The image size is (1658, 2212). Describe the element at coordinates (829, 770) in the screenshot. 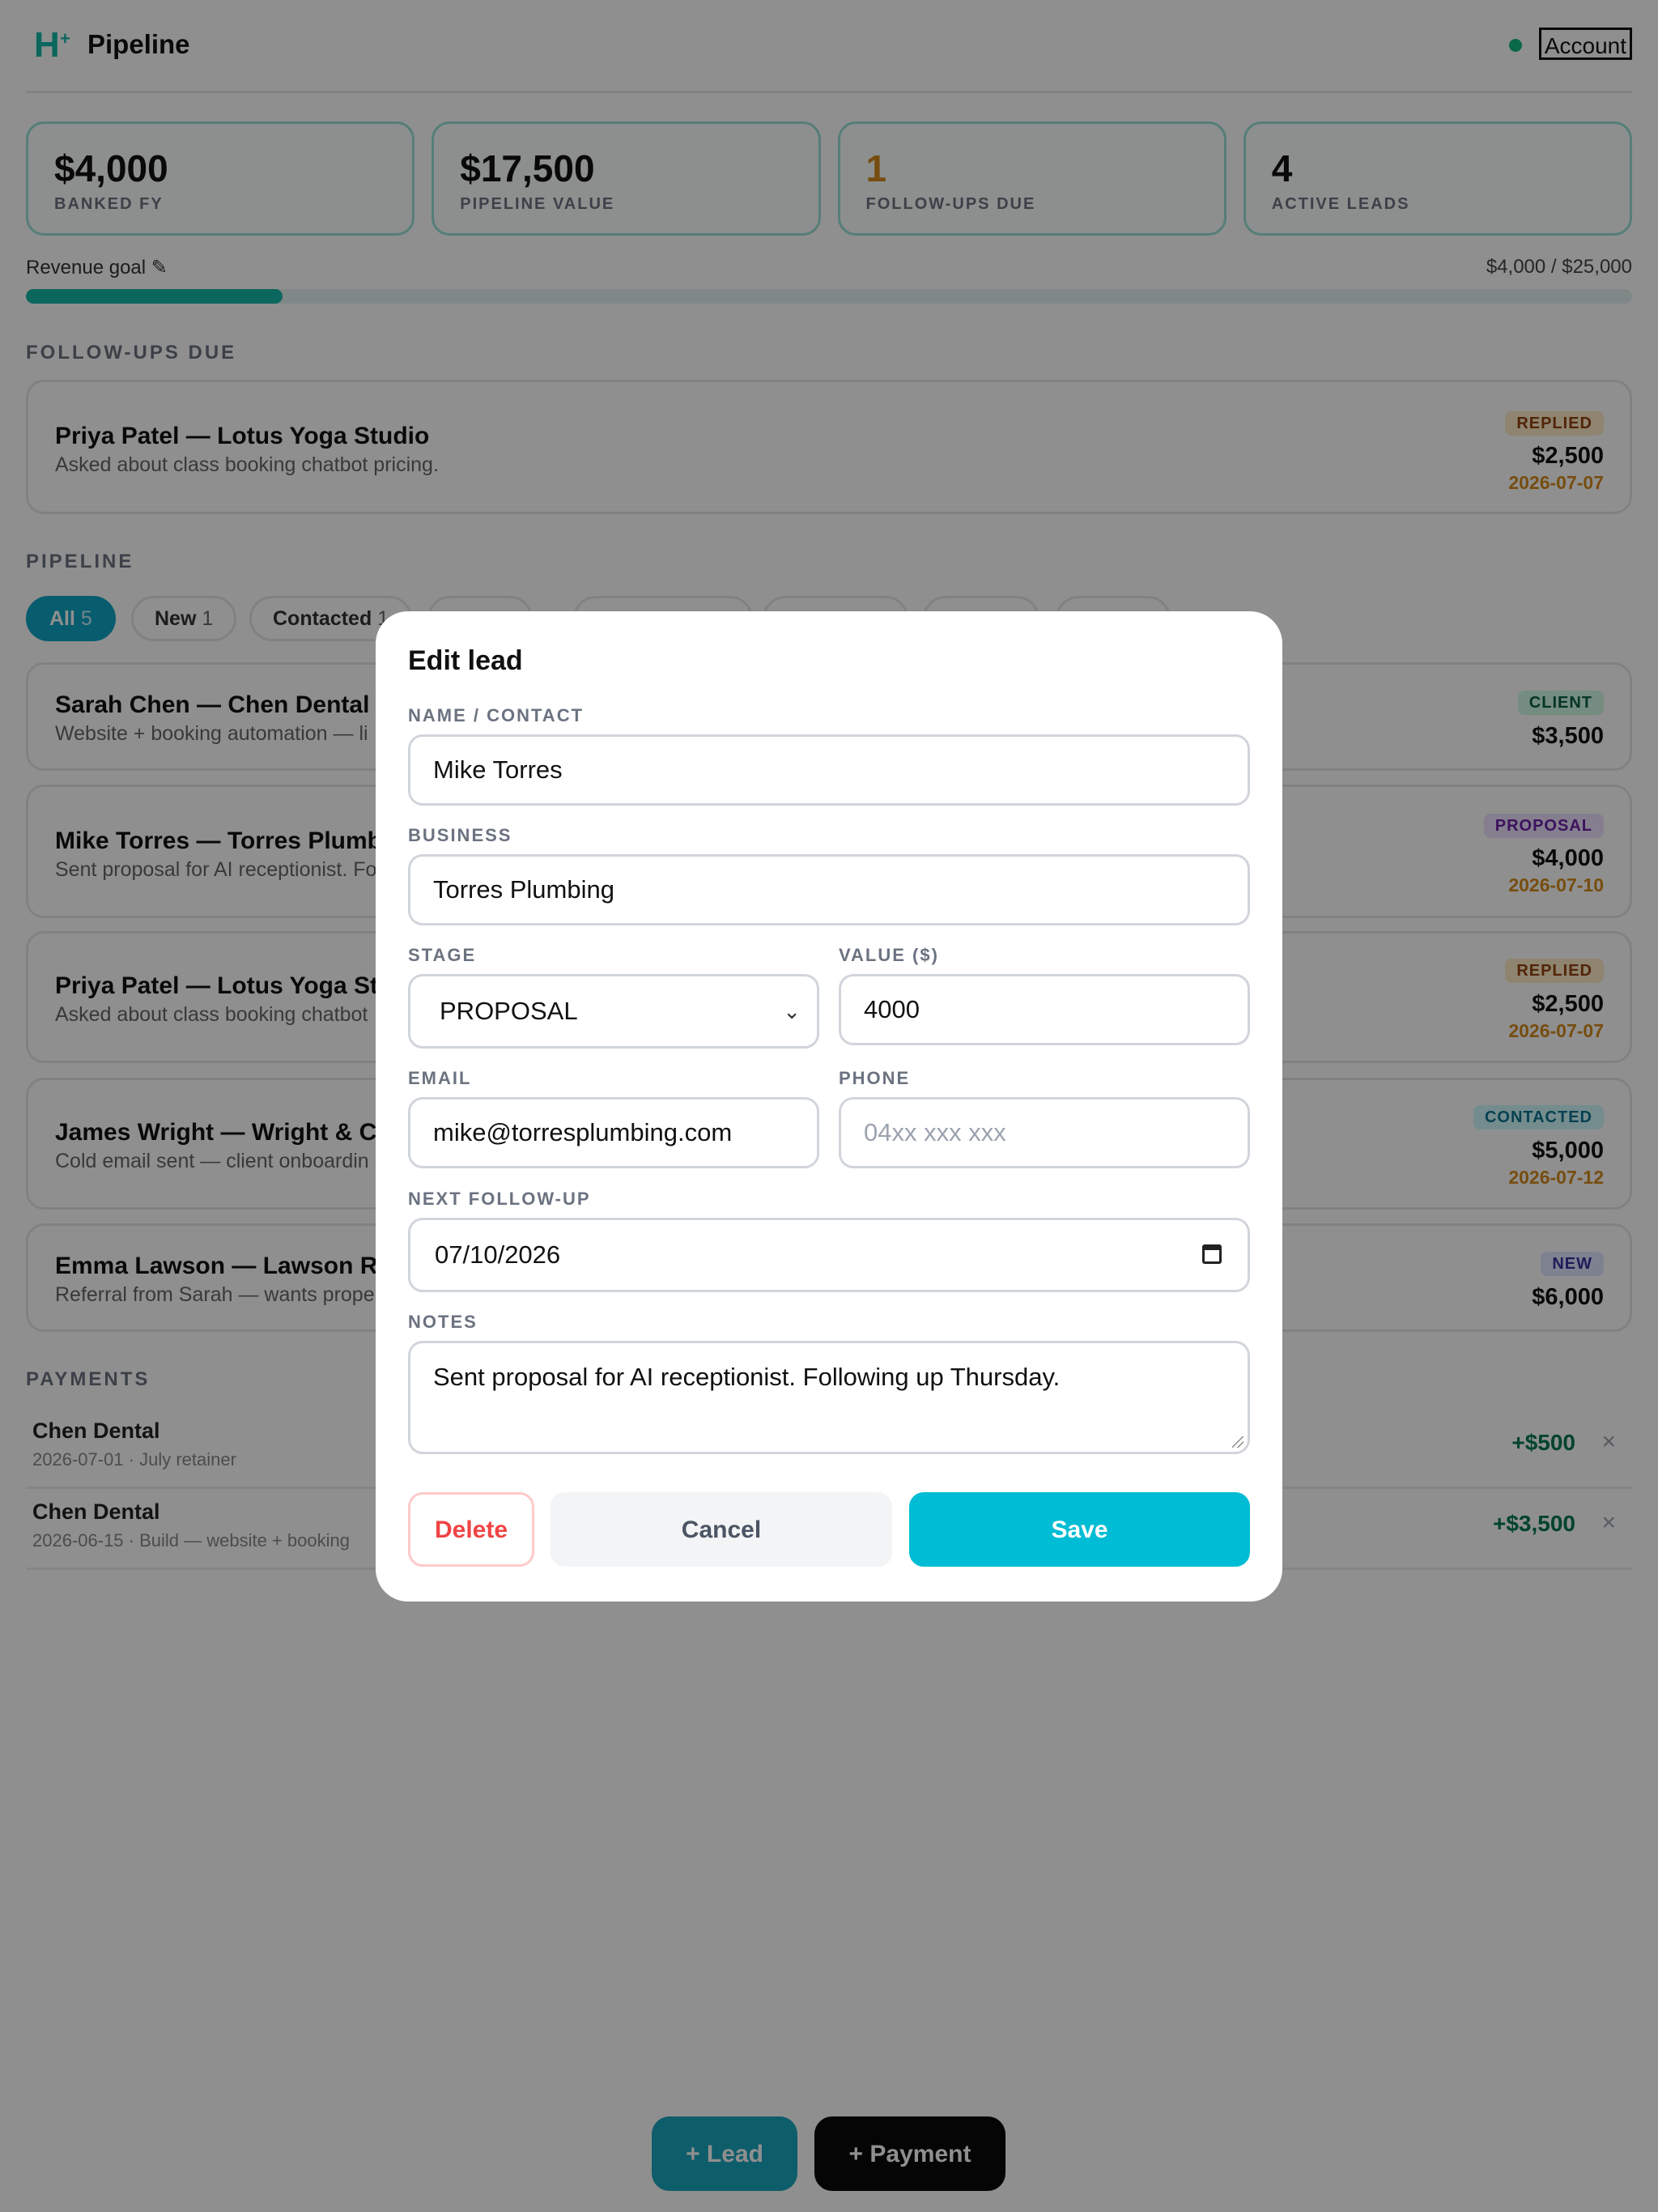

I see `name-input` at that location.